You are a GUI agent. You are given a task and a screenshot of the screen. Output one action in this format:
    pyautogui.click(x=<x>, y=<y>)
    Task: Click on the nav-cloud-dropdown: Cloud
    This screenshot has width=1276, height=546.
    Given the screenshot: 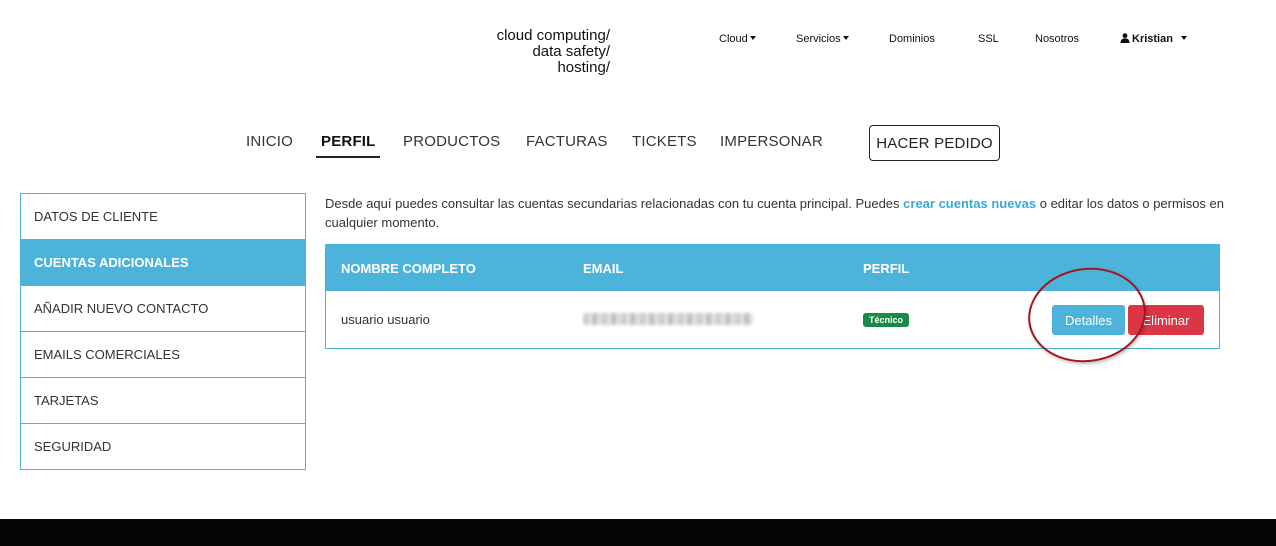 What is the action you would take?
    pyautogui.click(x=737, y=39)
    